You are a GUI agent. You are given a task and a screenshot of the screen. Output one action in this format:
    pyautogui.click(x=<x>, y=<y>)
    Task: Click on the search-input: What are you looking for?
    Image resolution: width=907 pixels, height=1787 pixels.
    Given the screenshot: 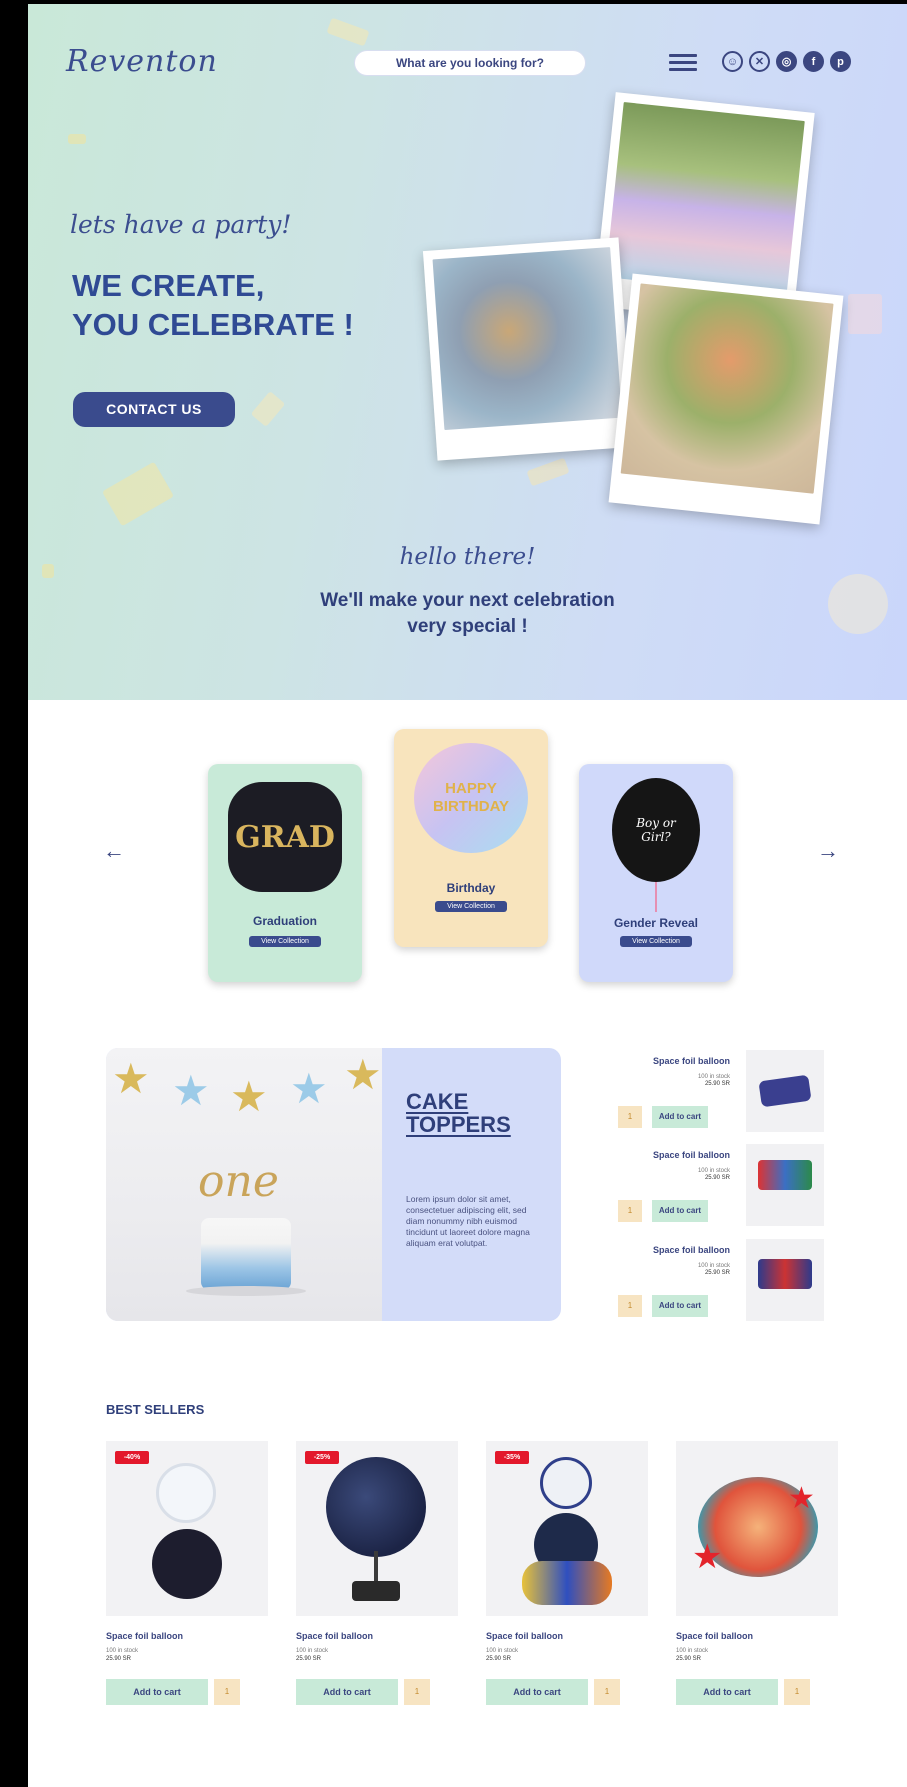 What is the action you would take?
    pyautogui.click(x=470, y=63)
    